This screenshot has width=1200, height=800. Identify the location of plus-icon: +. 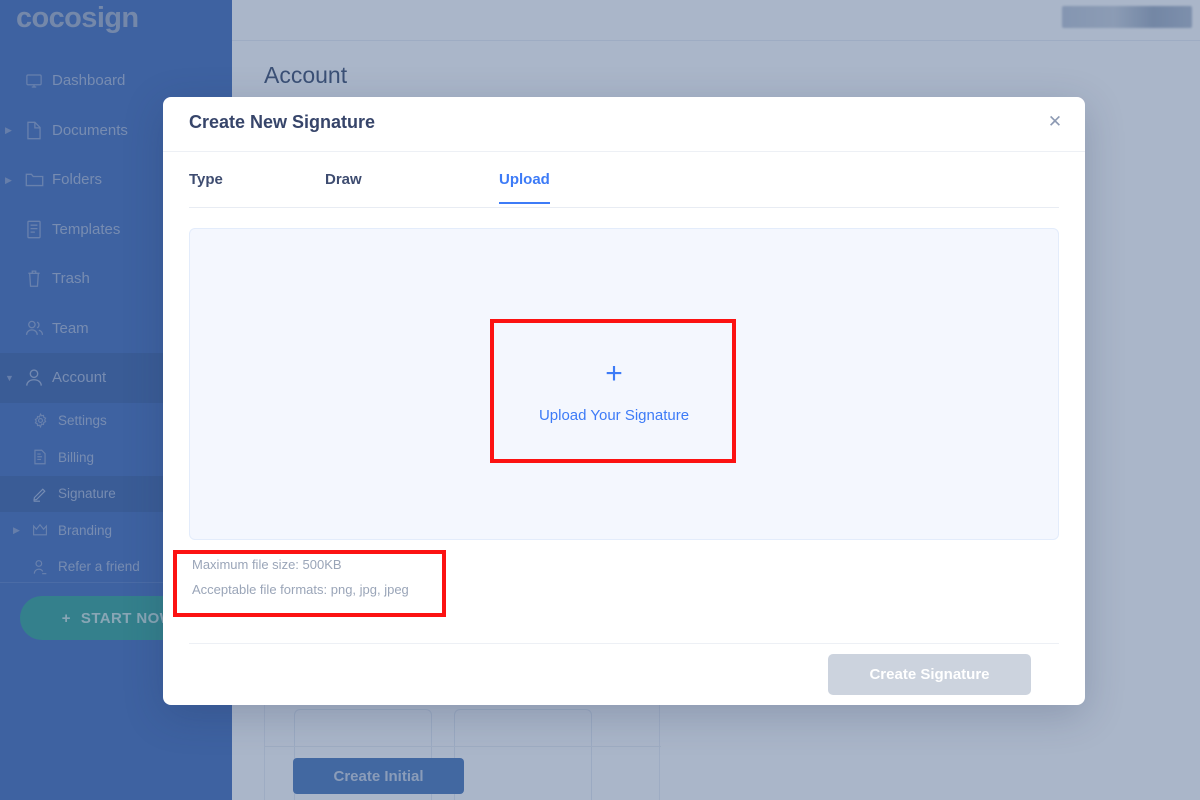
(614, 373).